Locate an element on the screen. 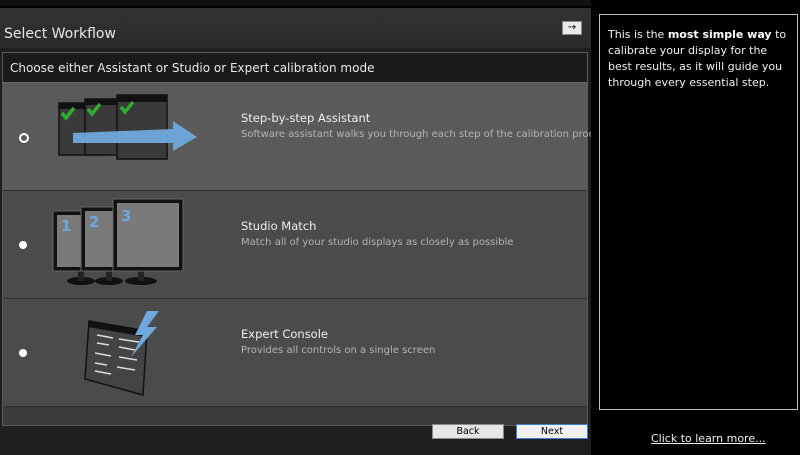  radio-expert-console is located at coordinates (23, 353).